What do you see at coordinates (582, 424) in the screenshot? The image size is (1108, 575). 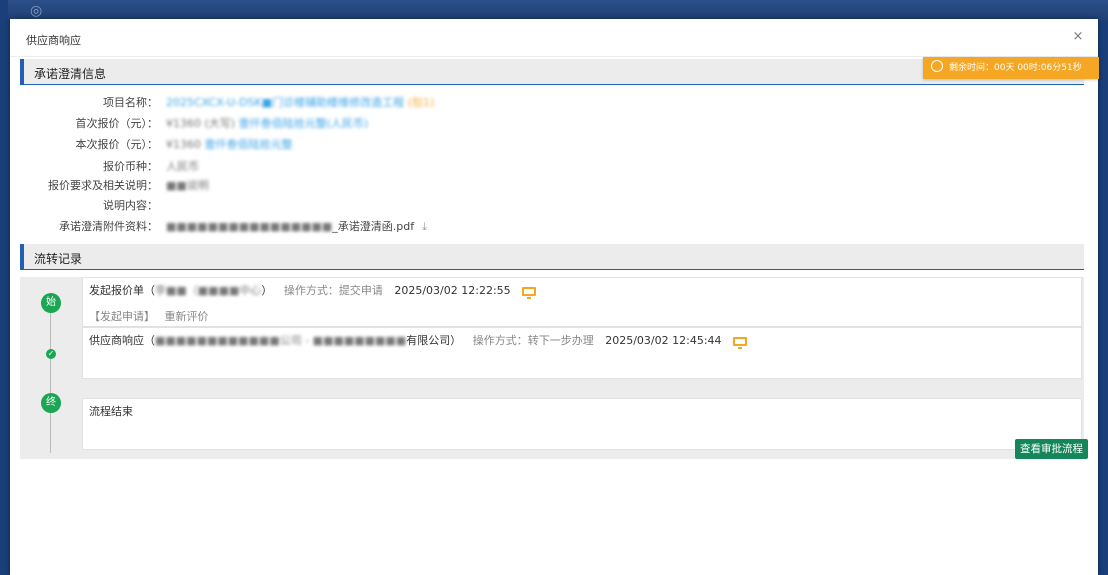 I see `flow-card-end: 流程结束` at bounding box center [582, 424].